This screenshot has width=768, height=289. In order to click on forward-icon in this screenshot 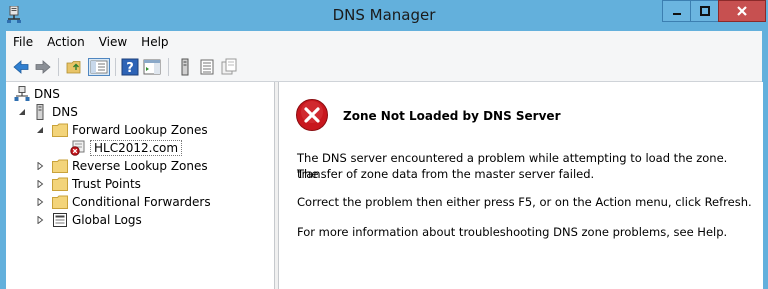, I will do `click(43, 67)`.